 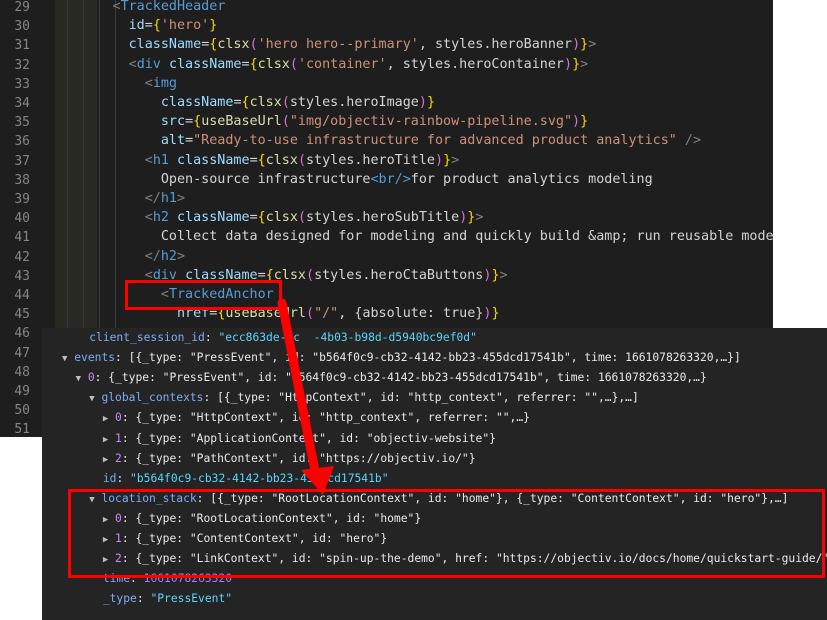 I want to click on code-line: id={'hero'}, so click(x=133, y=25).